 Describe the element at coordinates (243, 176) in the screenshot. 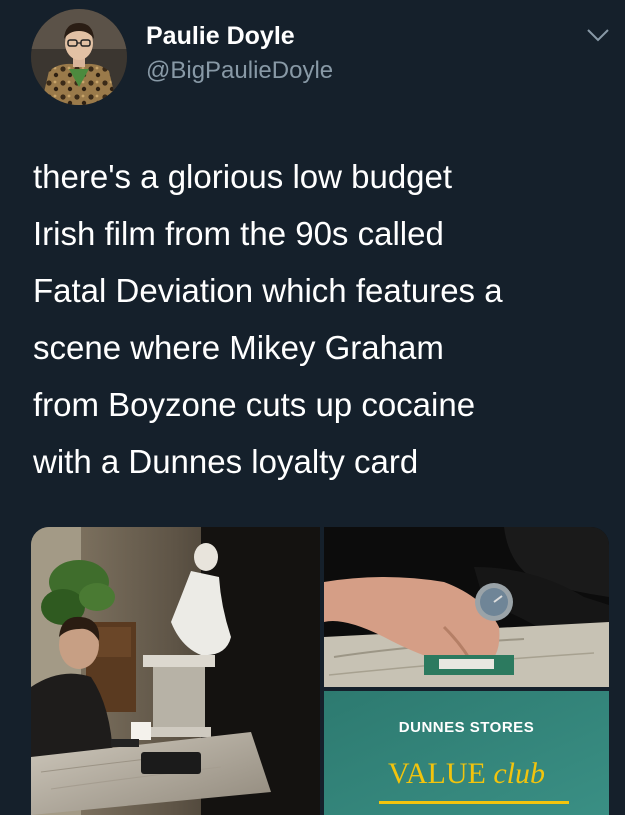

I see `tweet-text-line: there's a glorious low budget` at that location.